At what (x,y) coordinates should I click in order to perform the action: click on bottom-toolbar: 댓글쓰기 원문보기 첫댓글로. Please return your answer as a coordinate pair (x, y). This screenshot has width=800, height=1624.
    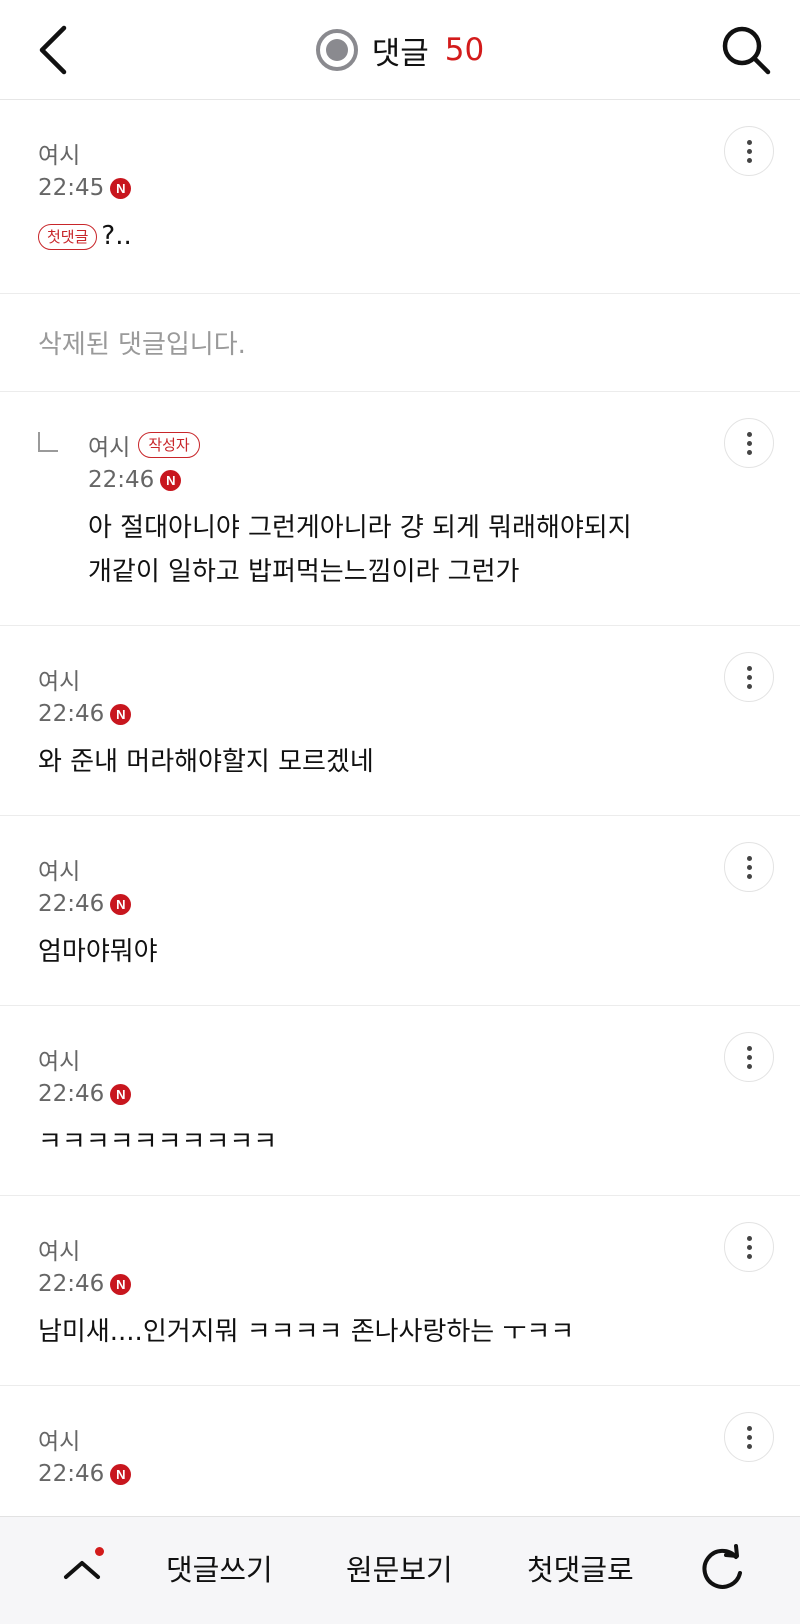
    Looking at the image, I should click on (400, 1570).